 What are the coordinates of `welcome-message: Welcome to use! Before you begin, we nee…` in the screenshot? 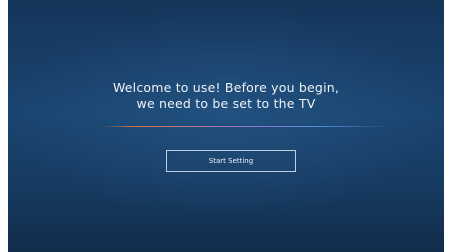 It's located at (226, 96).